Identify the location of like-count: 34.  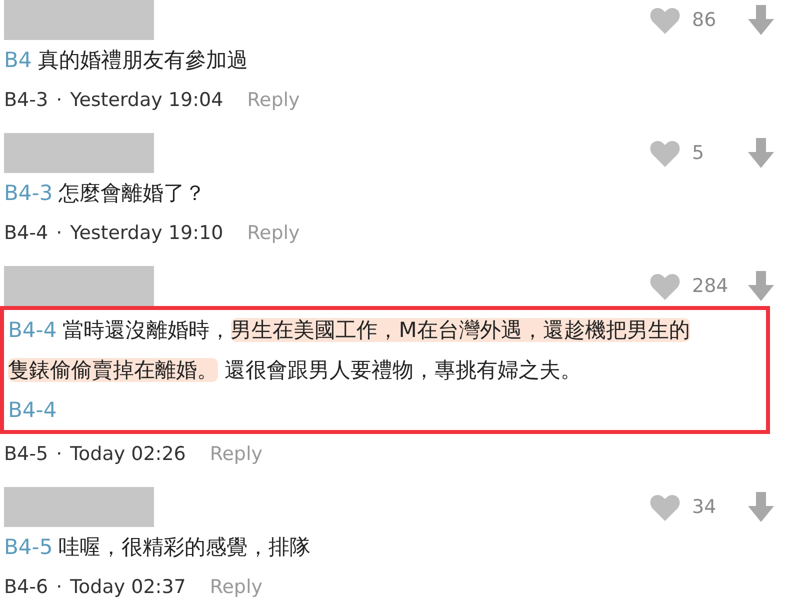
(705, 507).